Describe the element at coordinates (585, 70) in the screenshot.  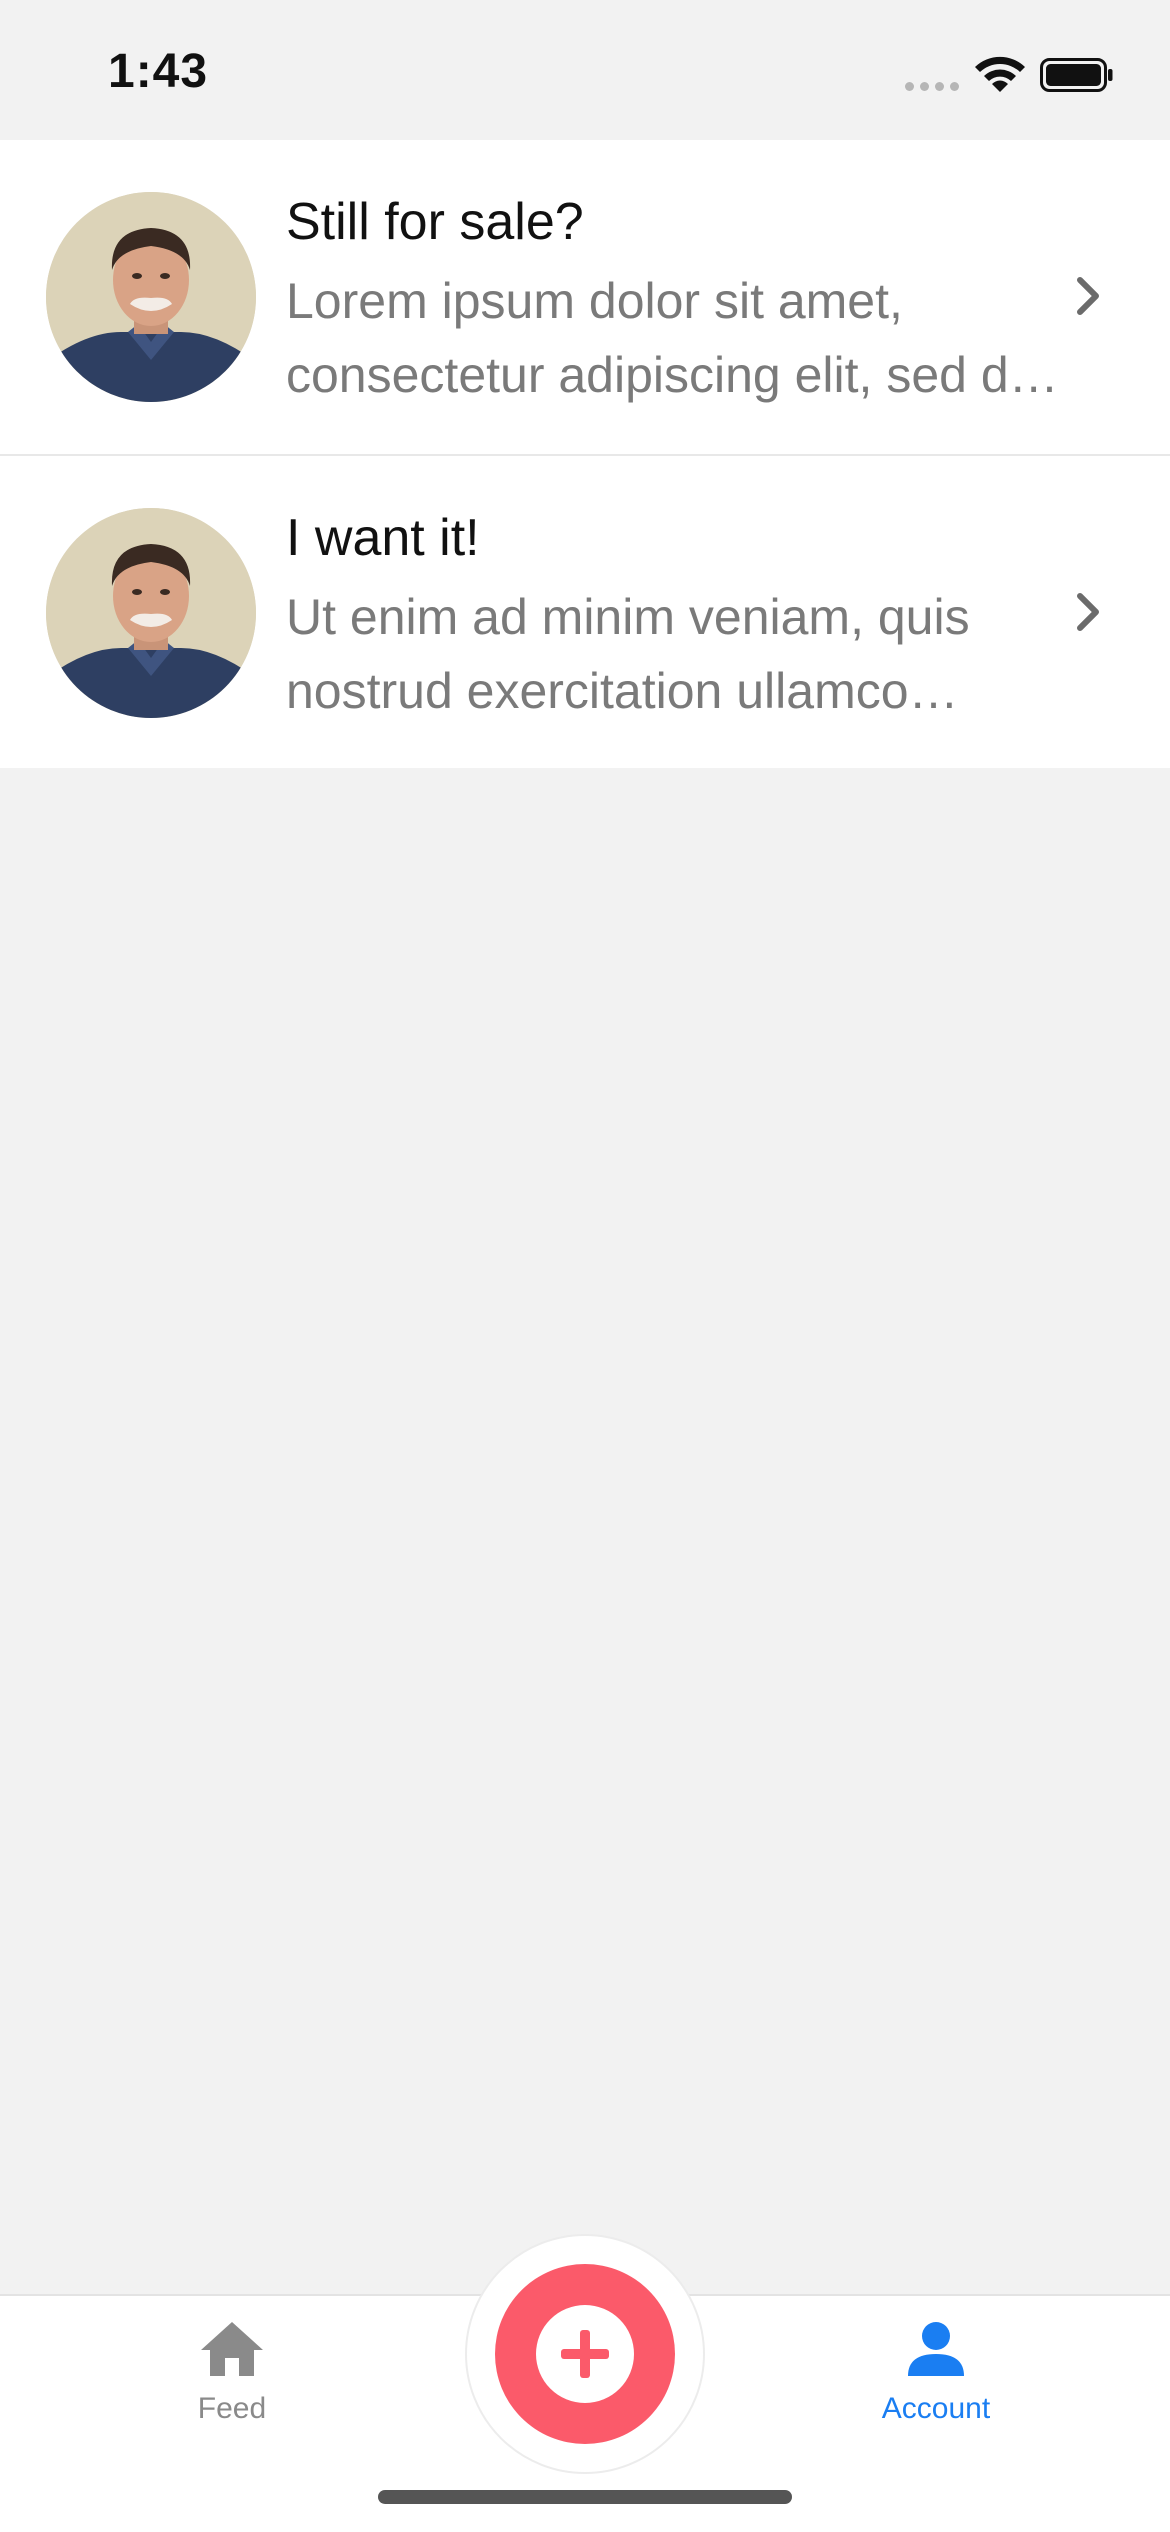
I see `status-bar: 1:43` at that location.